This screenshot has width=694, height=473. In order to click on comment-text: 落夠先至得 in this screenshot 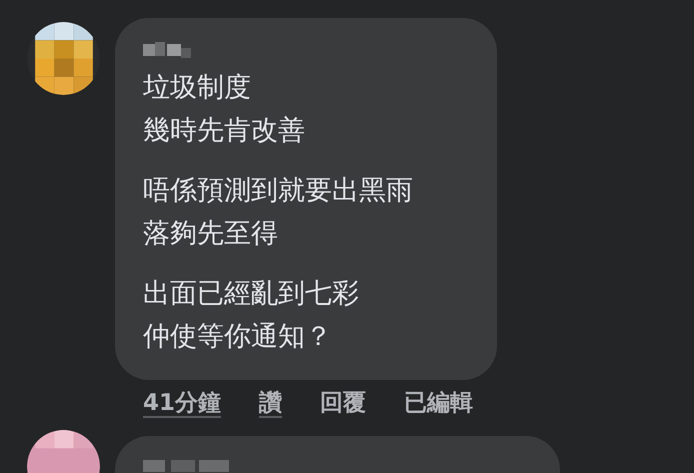, I will do `click(210, 234)`.